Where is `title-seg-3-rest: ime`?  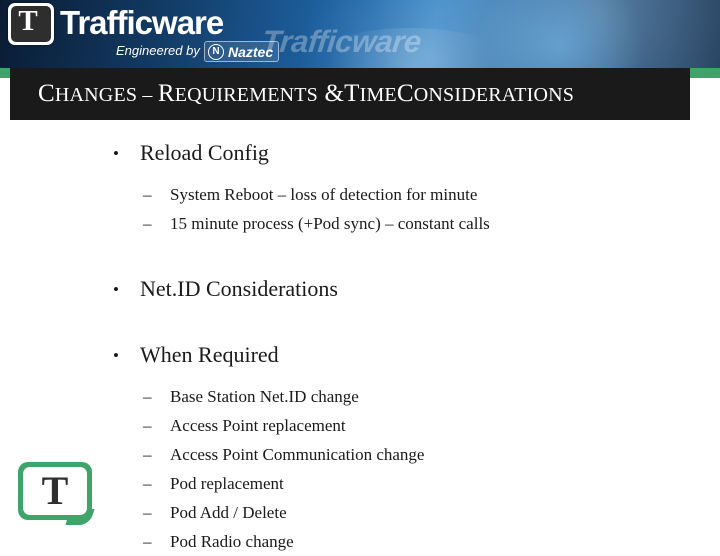
title-seg-3-rest: ime is located at coordinates (378, 95).